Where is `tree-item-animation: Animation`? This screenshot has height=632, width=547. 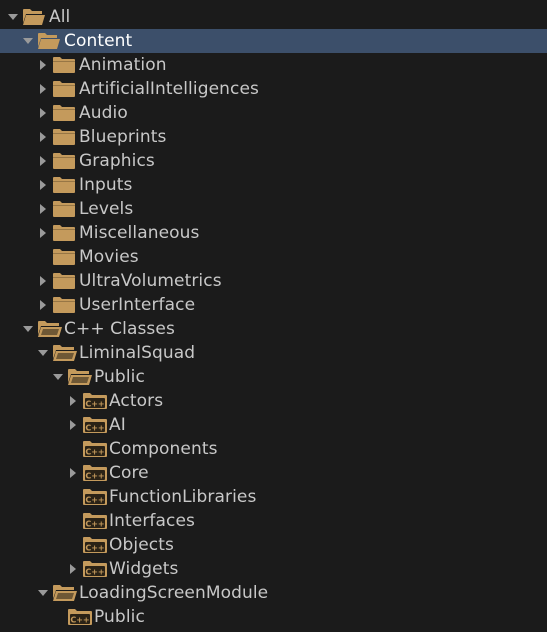 tree-item-animation: Animation is located at coordinates (273, 65).